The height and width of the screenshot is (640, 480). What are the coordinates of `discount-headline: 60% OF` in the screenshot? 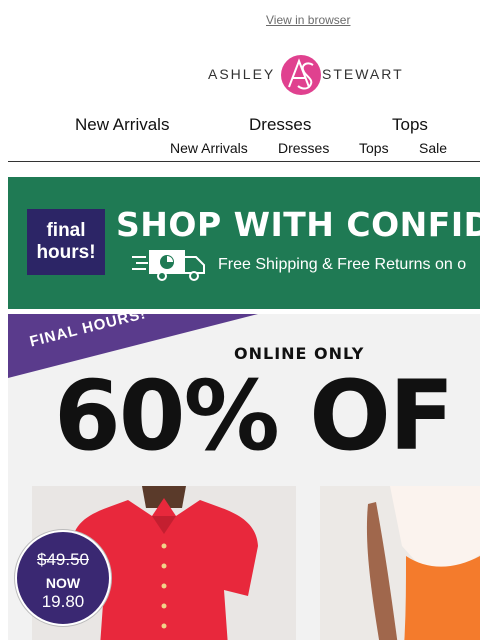 It's located at (254, 416).